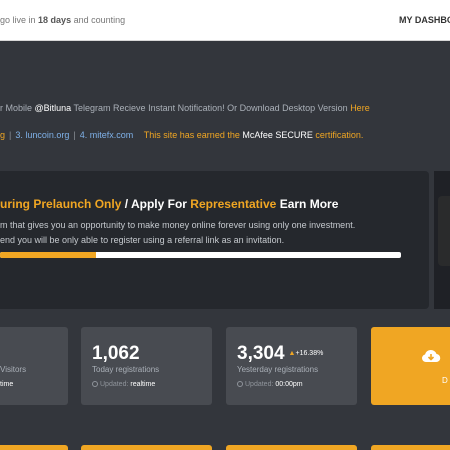 This screenshot has height=450, width=450. I want to click on stat-label: Visitors, so click(13, 369).